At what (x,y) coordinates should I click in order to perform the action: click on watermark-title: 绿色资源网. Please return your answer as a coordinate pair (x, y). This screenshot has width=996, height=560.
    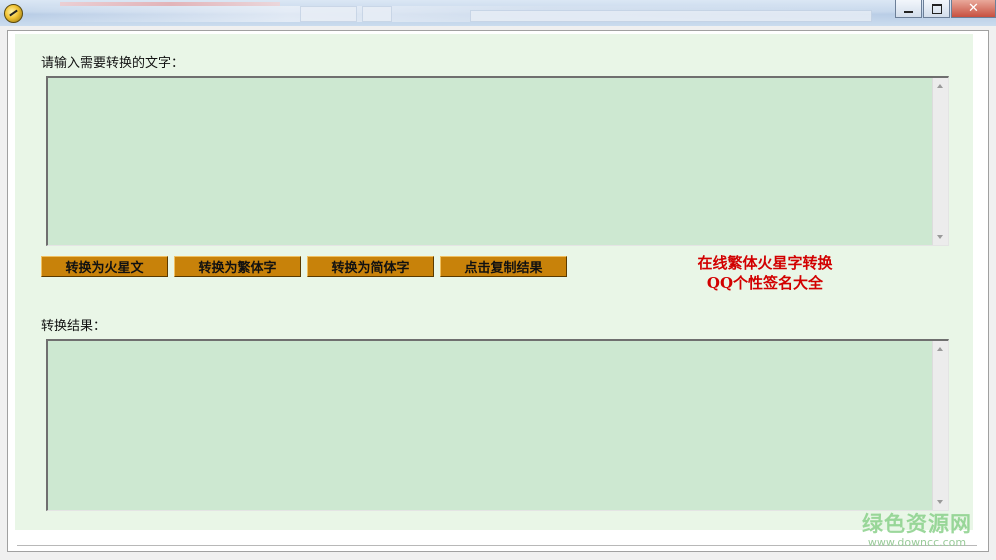
    Looking at the image, I should click on (917, 524).